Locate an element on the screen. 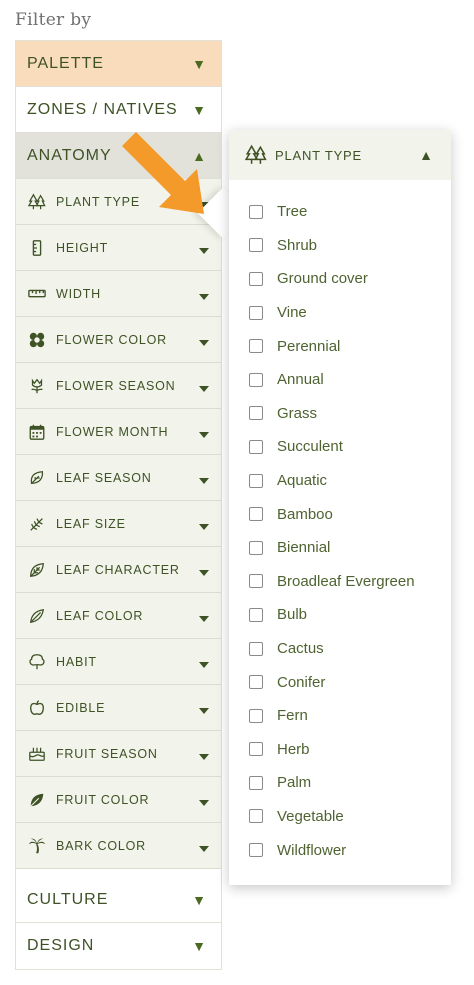 This screenshot has width=474, height=985. option-cactus: Cactus is located at coordinates (332, 649).